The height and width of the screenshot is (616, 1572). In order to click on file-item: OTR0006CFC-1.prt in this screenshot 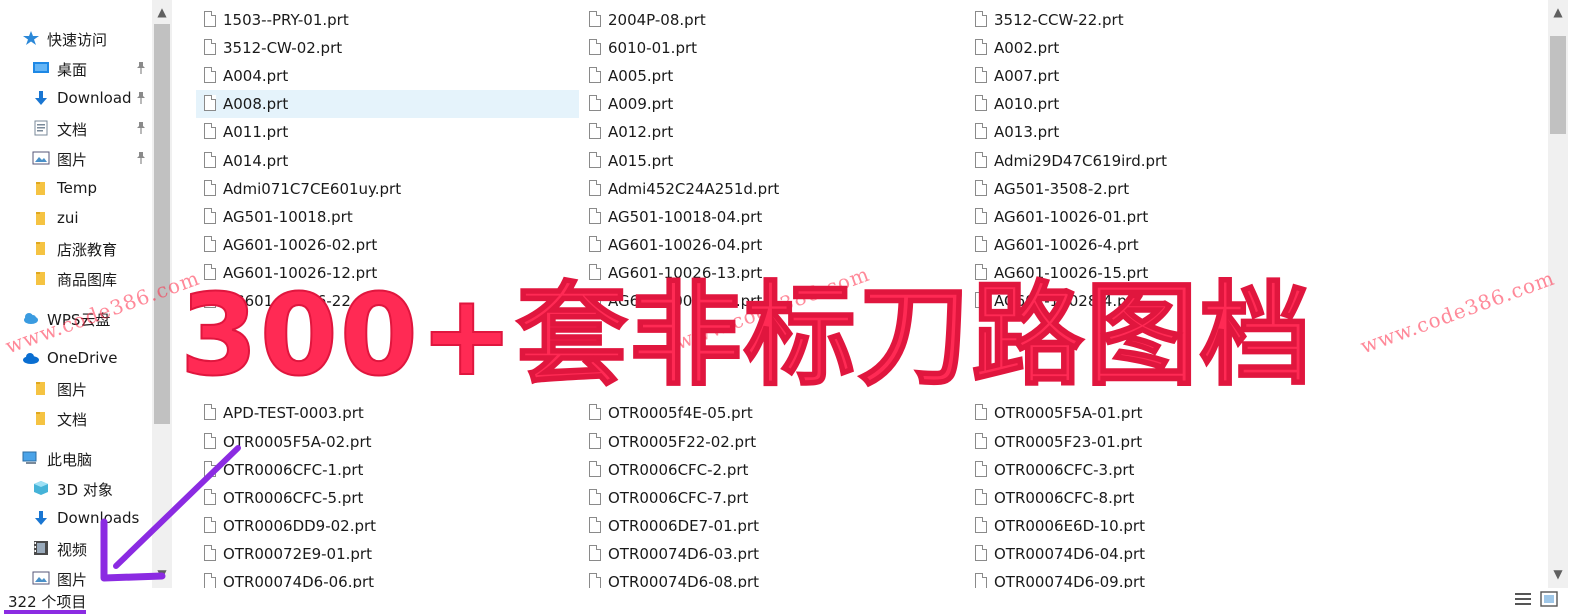, I will do `click(387, 470)`.